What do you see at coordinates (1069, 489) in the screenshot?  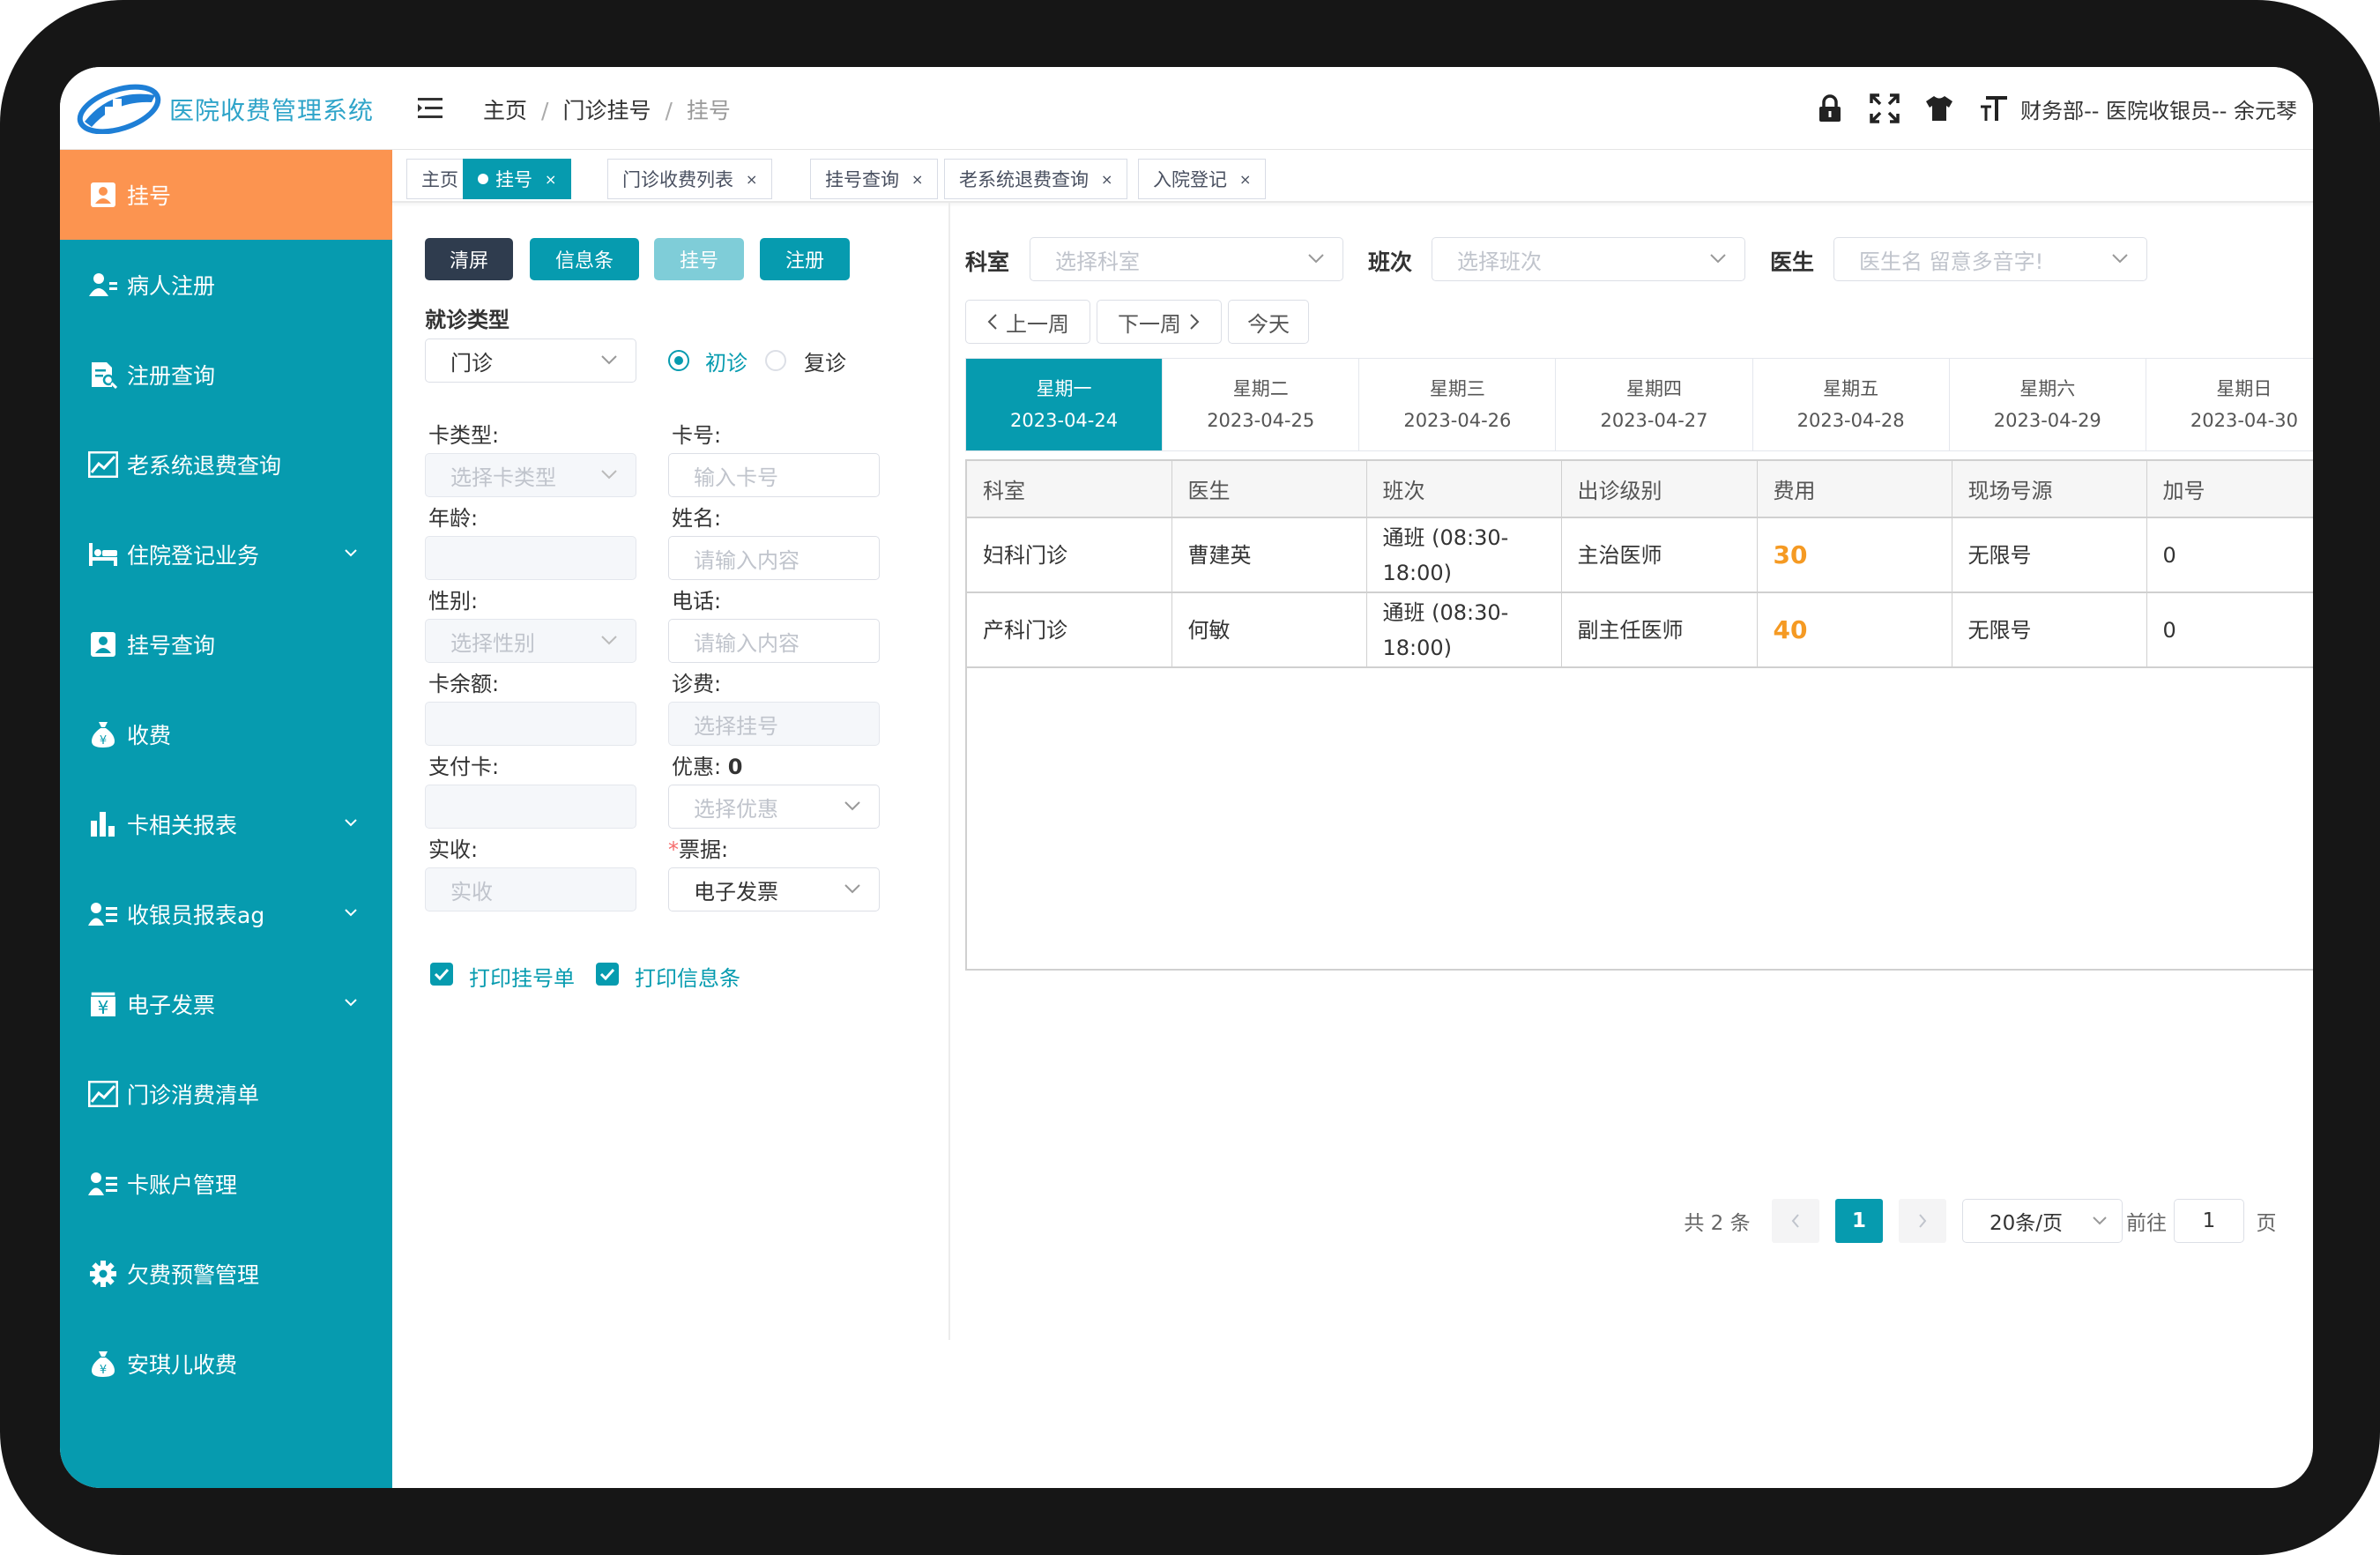 I see `col-dept: 科室` at bounding box center [1069, 489].